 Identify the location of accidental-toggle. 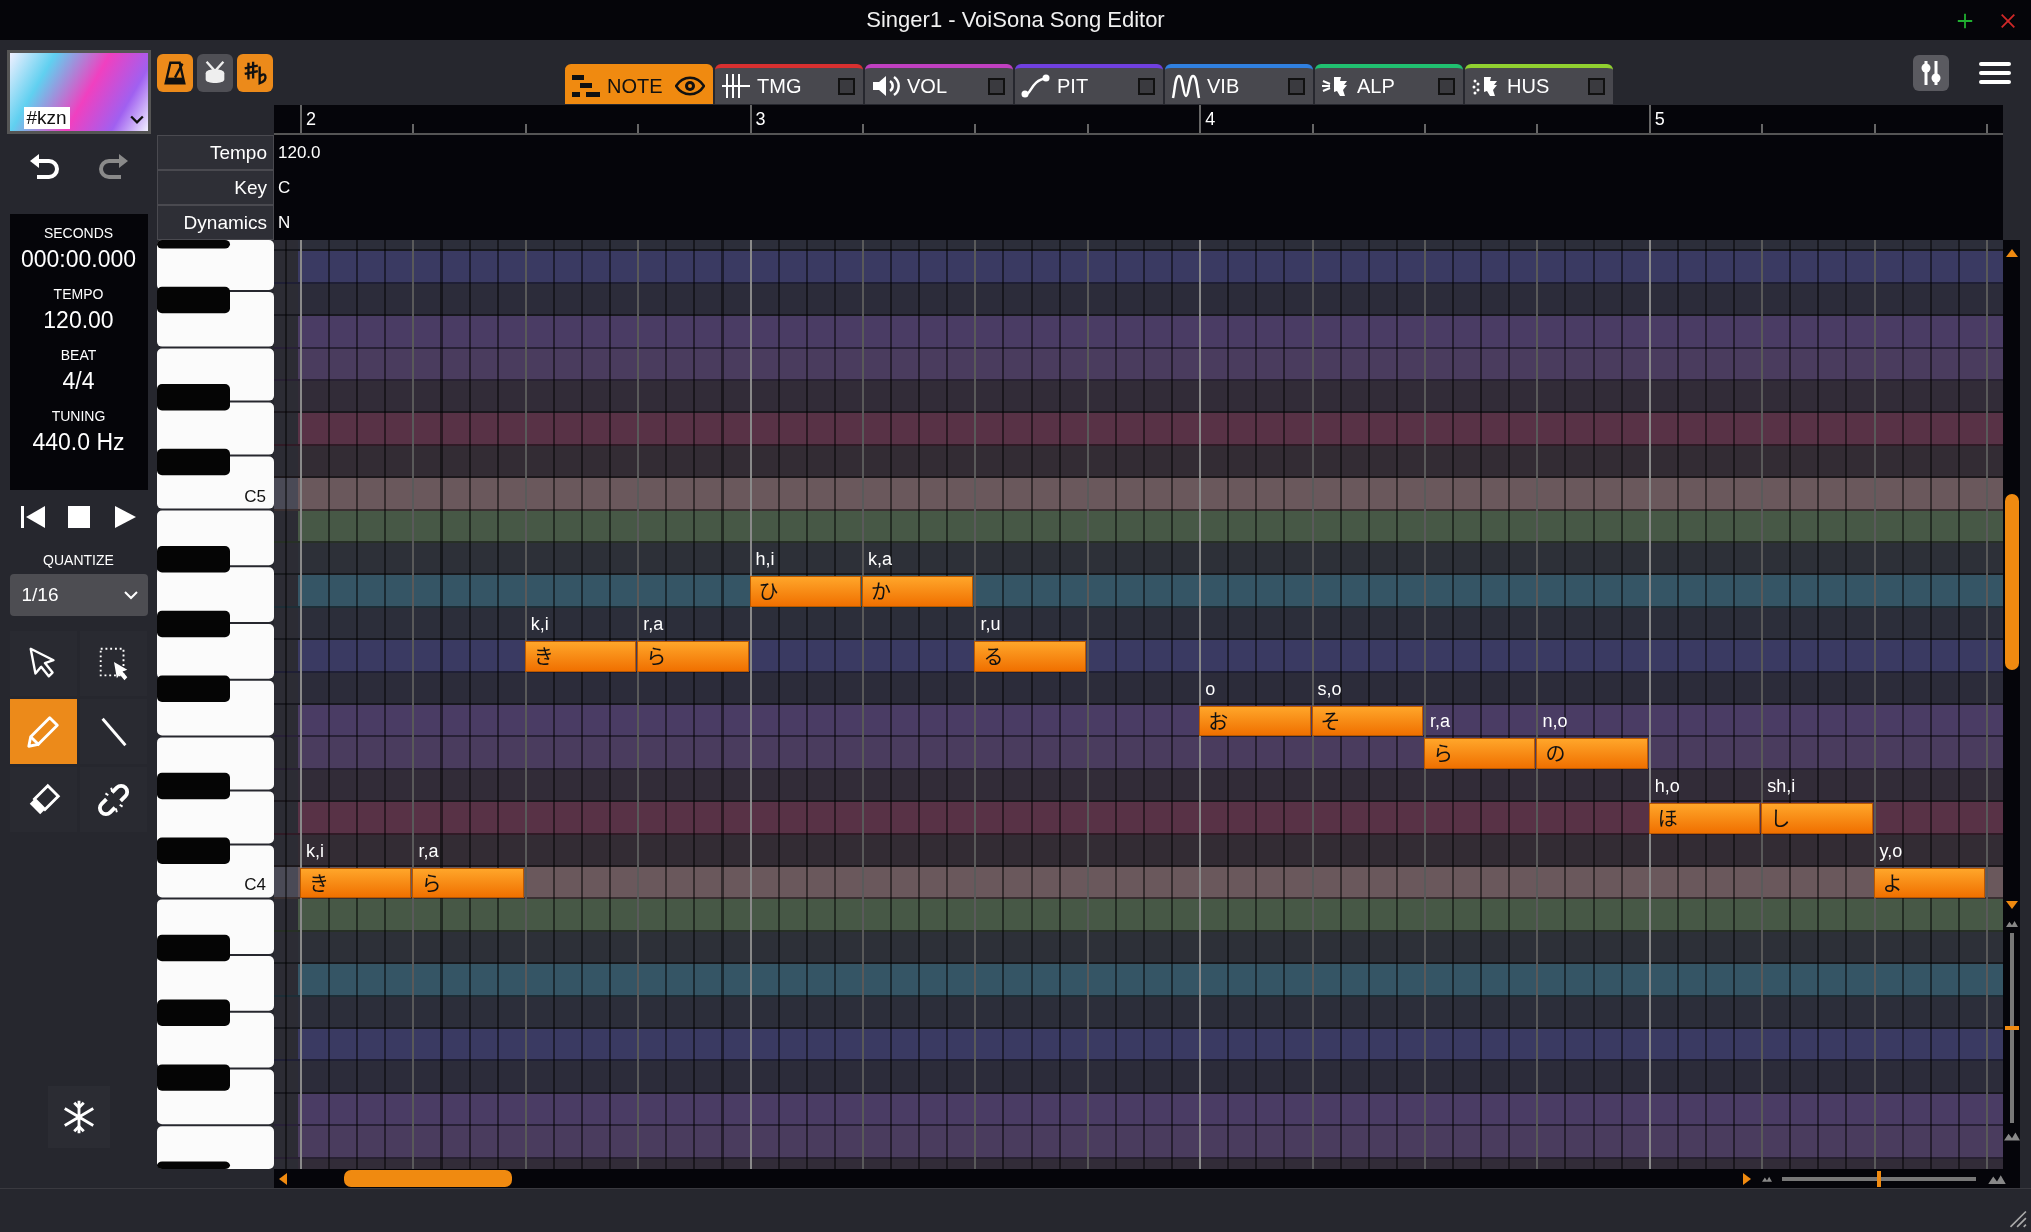
(255, 72).